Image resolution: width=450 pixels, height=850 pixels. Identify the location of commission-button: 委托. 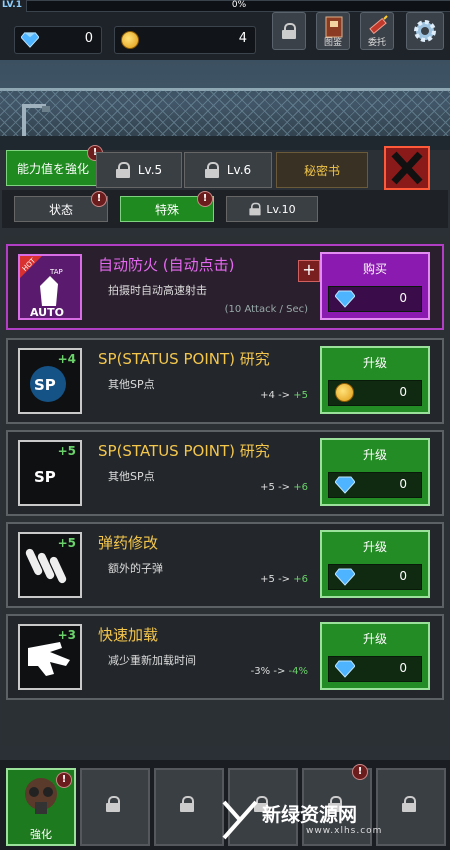
(377, 31).